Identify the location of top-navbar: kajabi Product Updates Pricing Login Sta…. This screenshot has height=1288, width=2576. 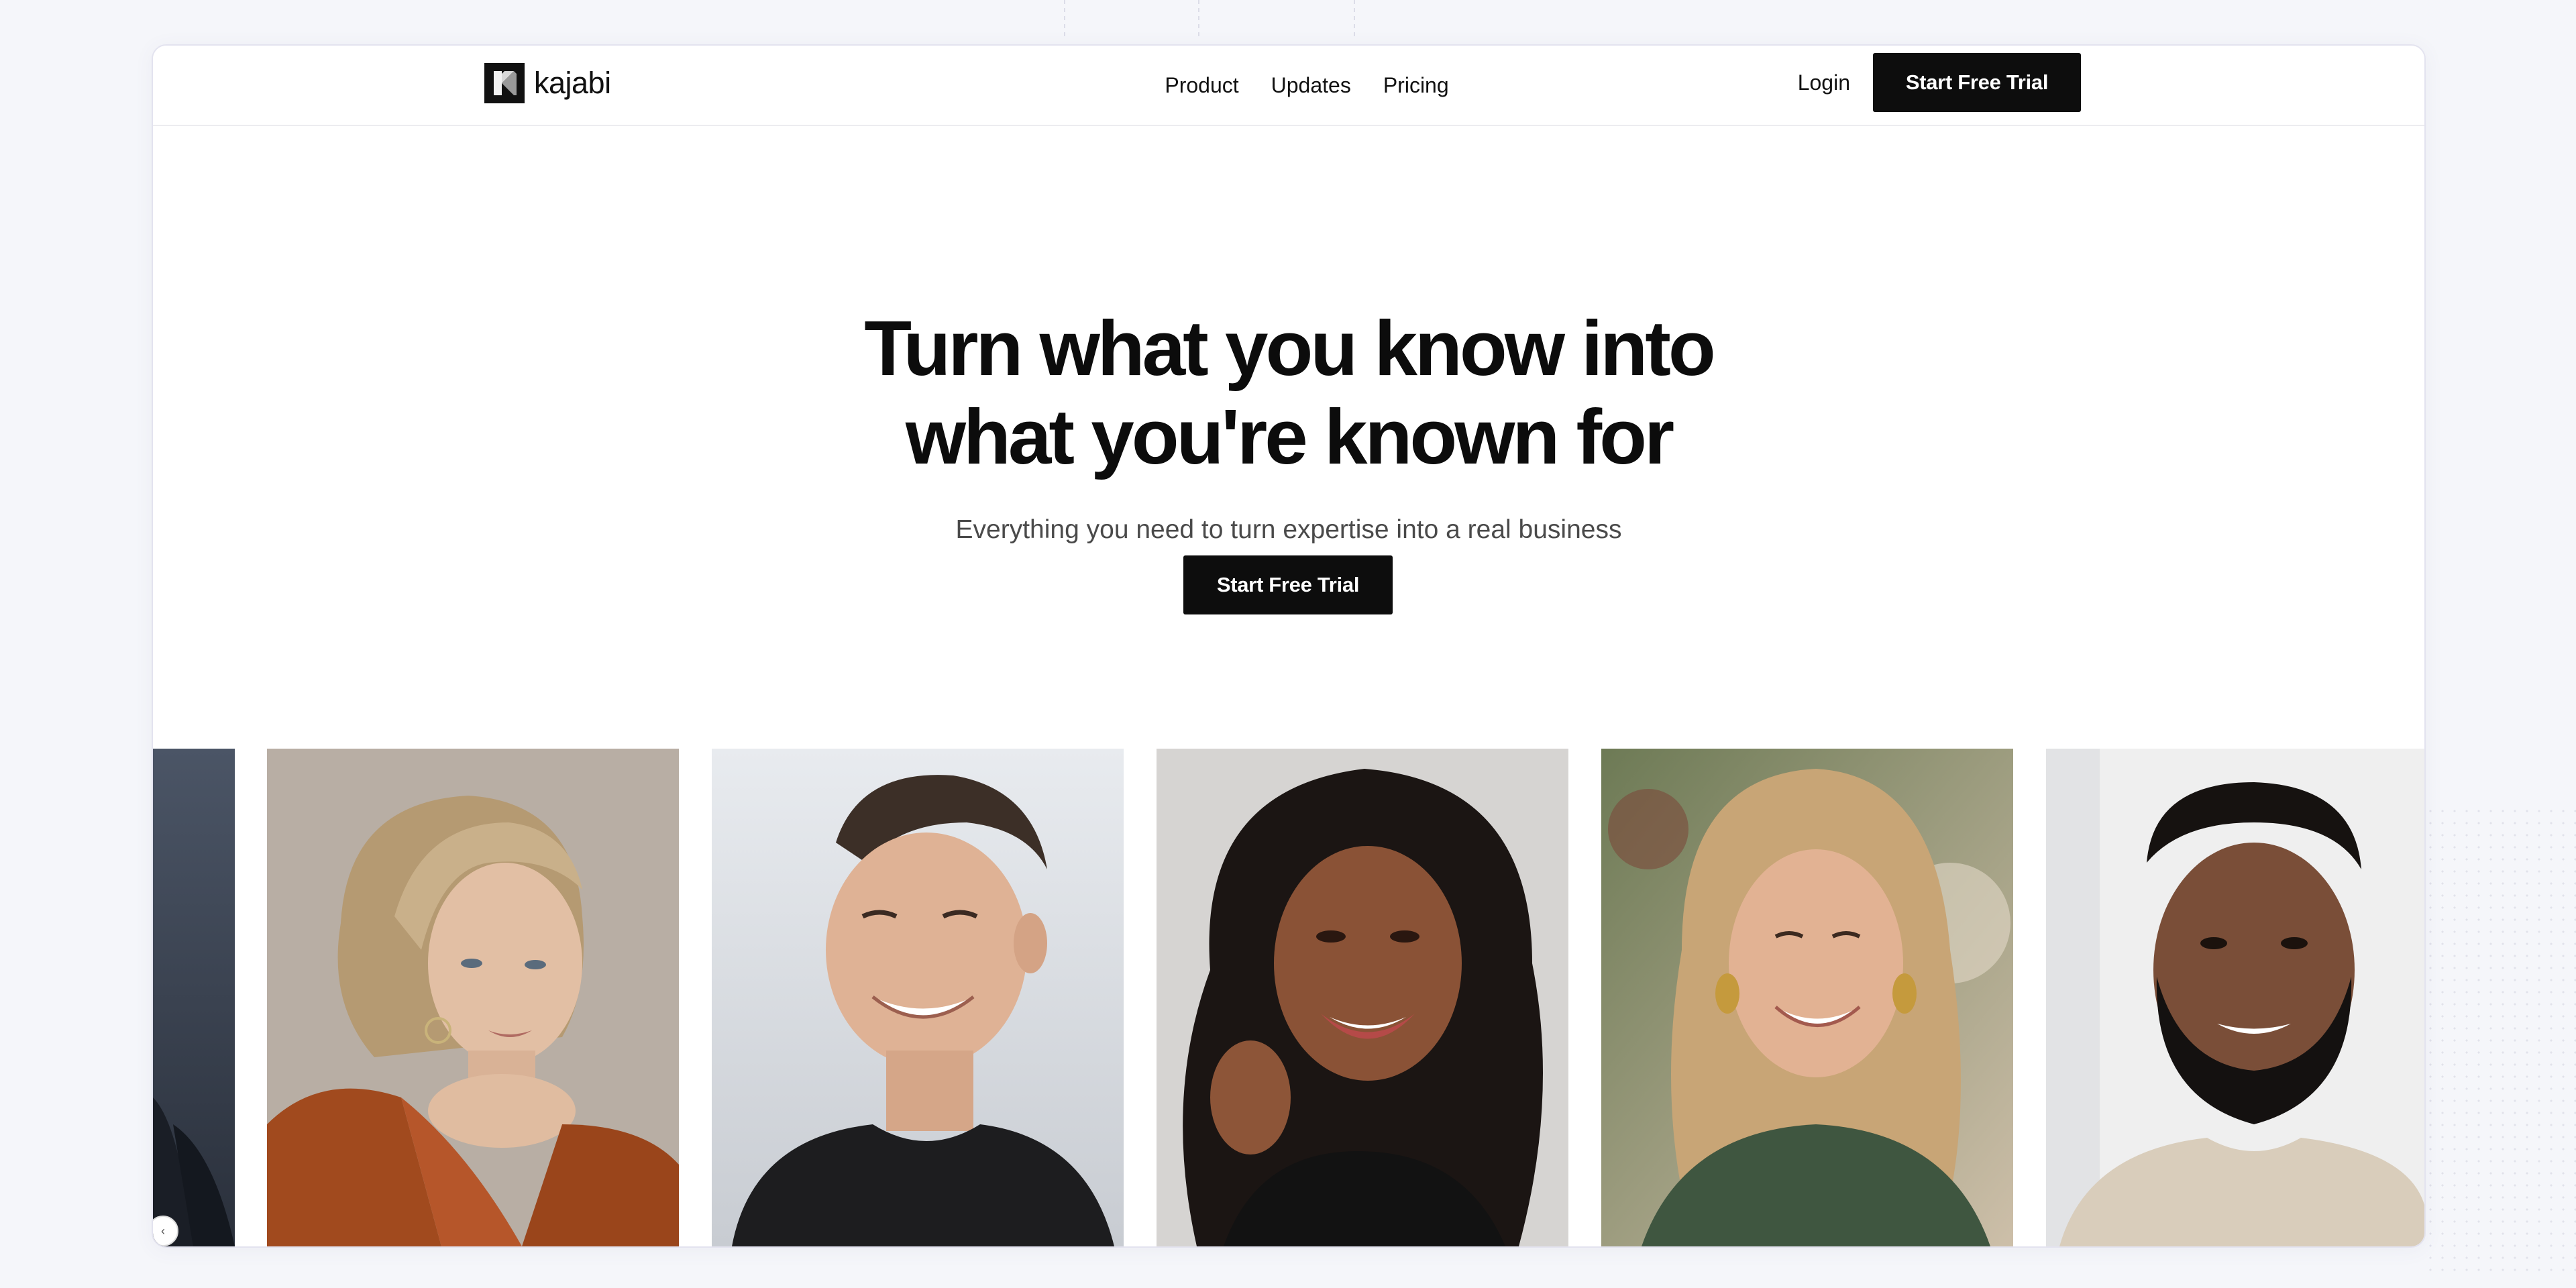
(1288, 86).